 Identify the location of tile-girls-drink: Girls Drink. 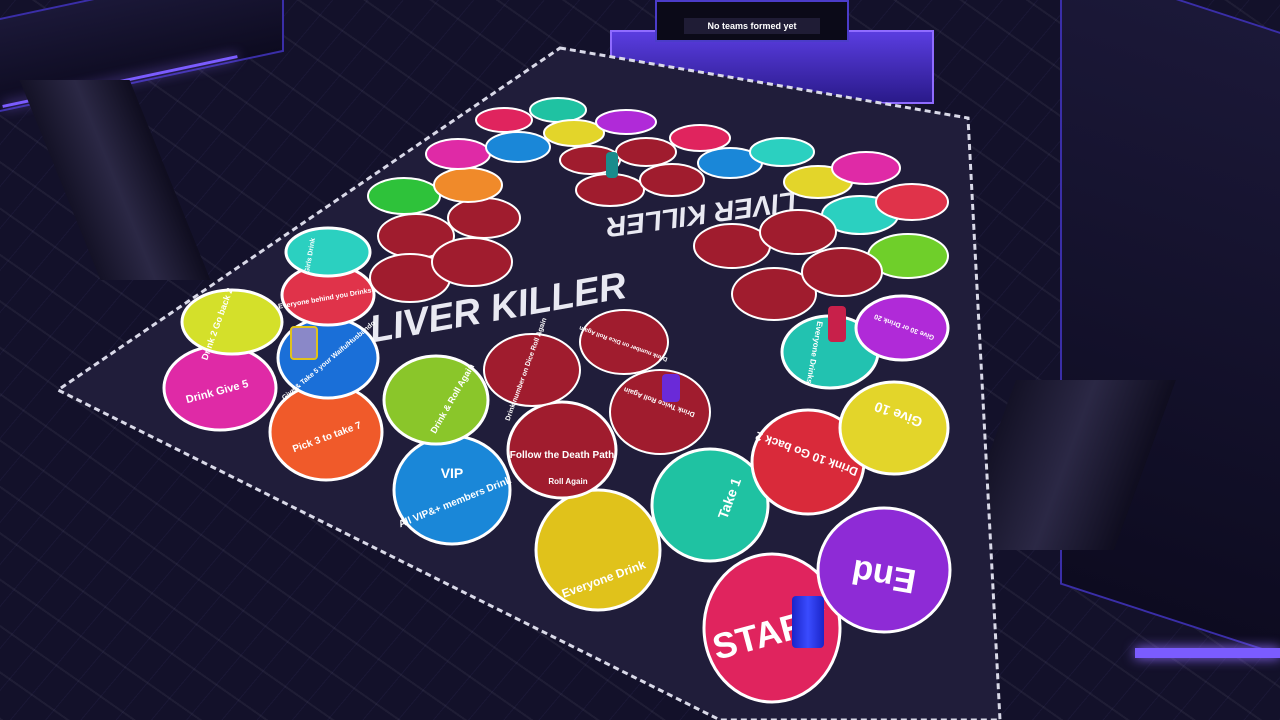
(328, 252).